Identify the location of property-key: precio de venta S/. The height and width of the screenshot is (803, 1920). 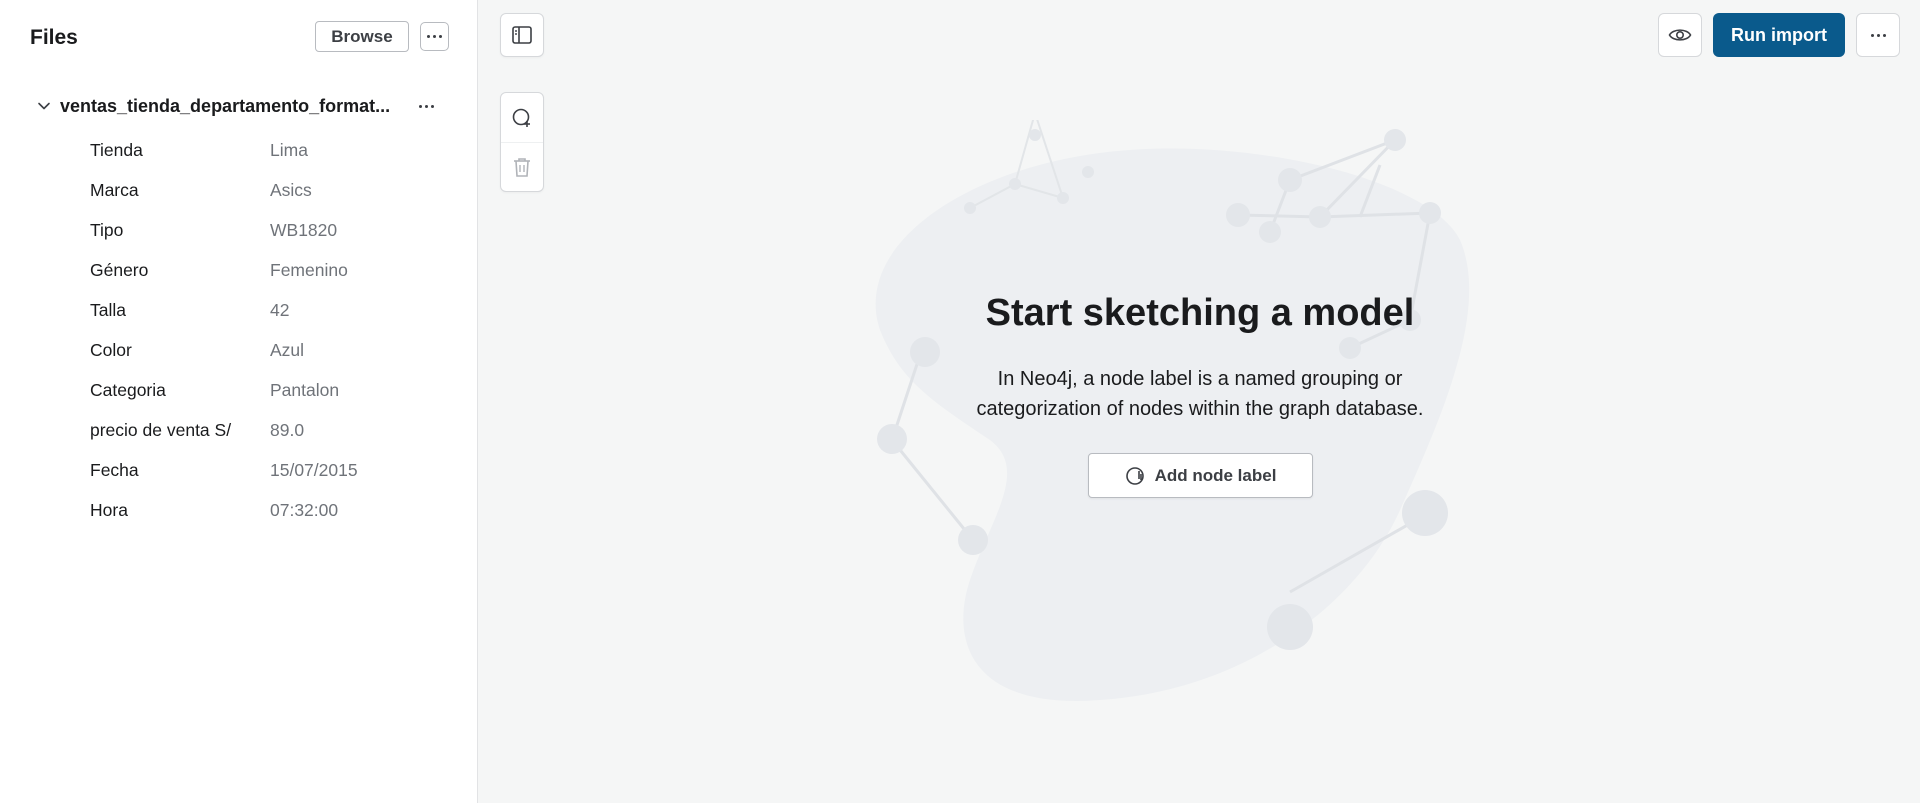
(161, 429).